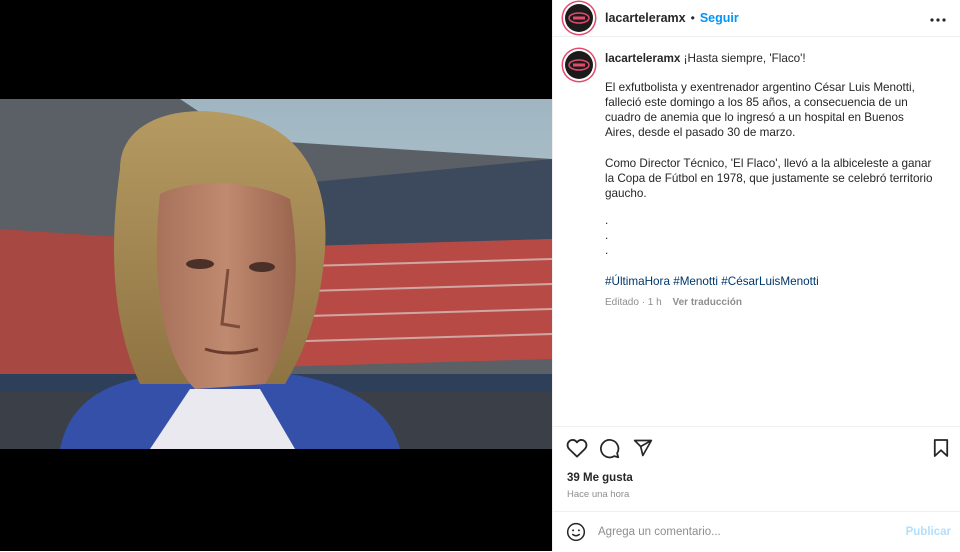 Image resolution: width=960 pixels, height=552 pixels. I want to click on post-header: lacarteleramx • Seguir, so click(756, 18).